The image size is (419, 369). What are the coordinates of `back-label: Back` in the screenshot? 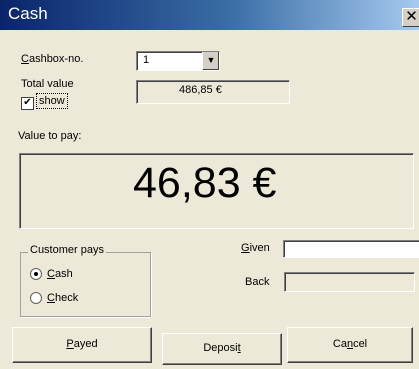 It's located at (257, 282).